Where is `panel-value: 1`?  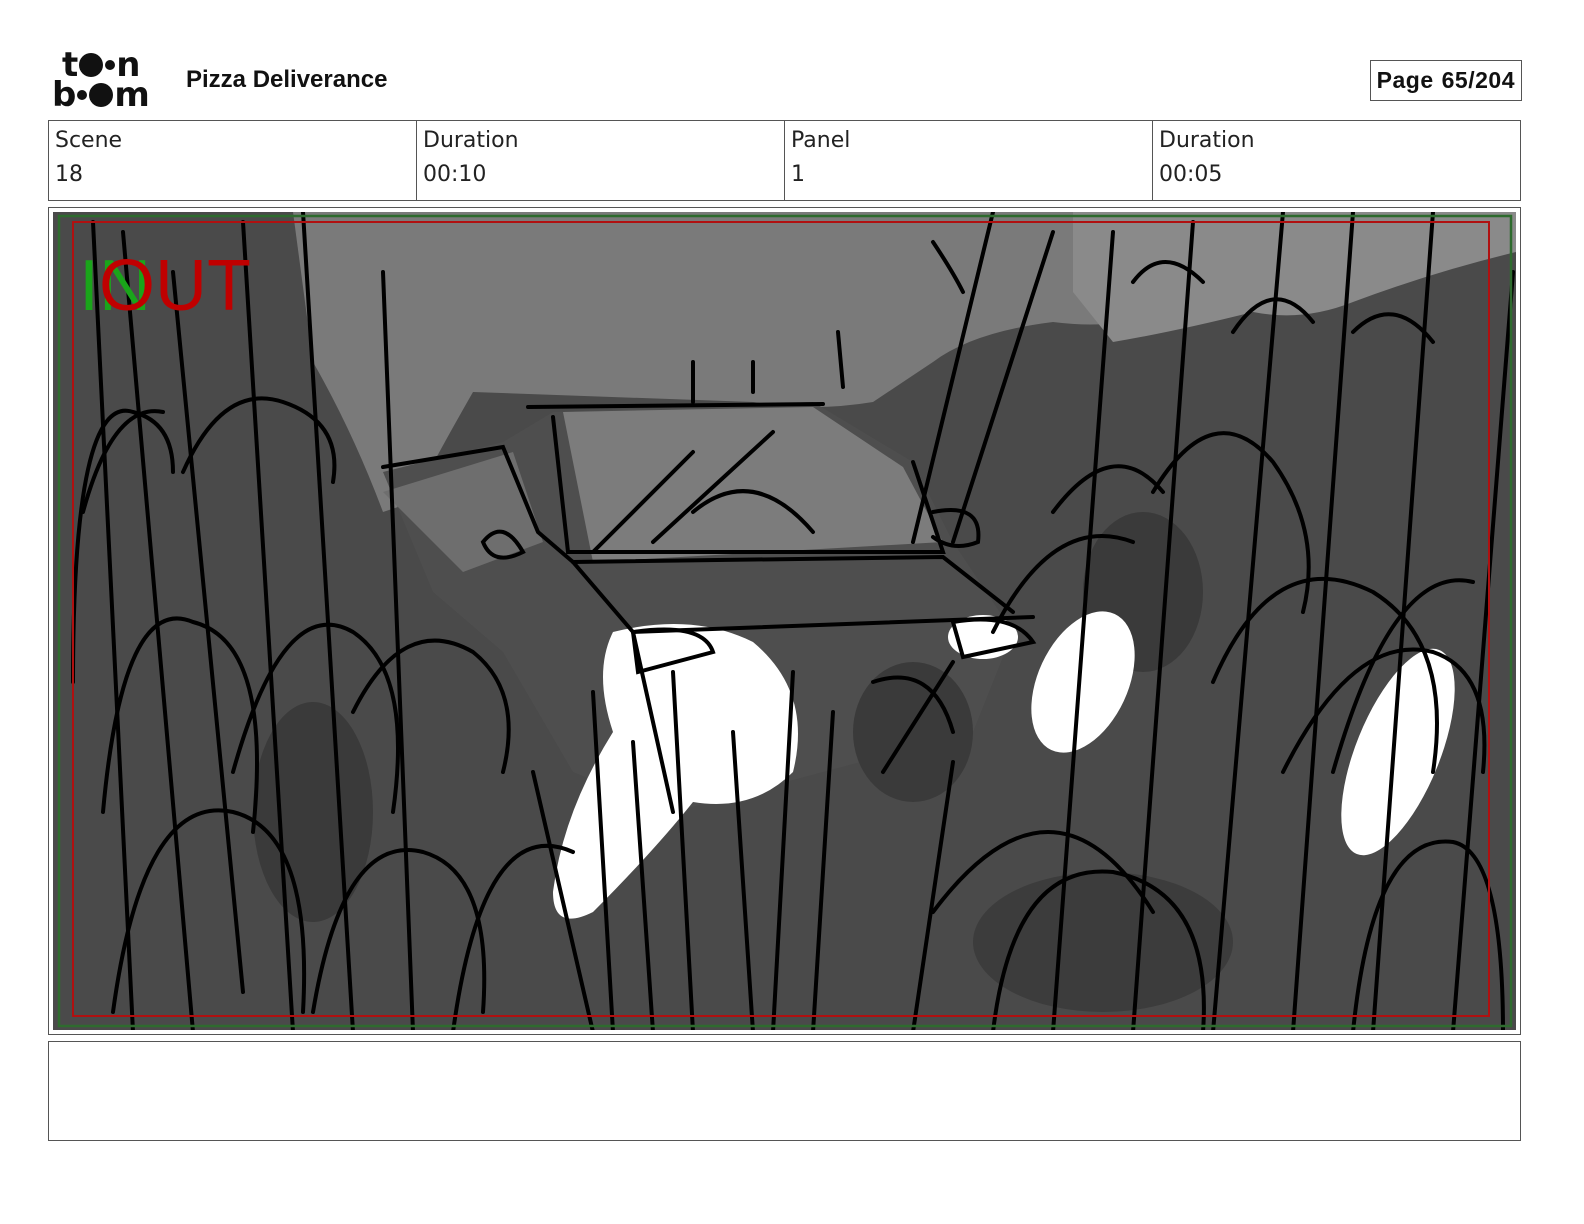
panel-value: 1 is located at coordinates (798, 174).